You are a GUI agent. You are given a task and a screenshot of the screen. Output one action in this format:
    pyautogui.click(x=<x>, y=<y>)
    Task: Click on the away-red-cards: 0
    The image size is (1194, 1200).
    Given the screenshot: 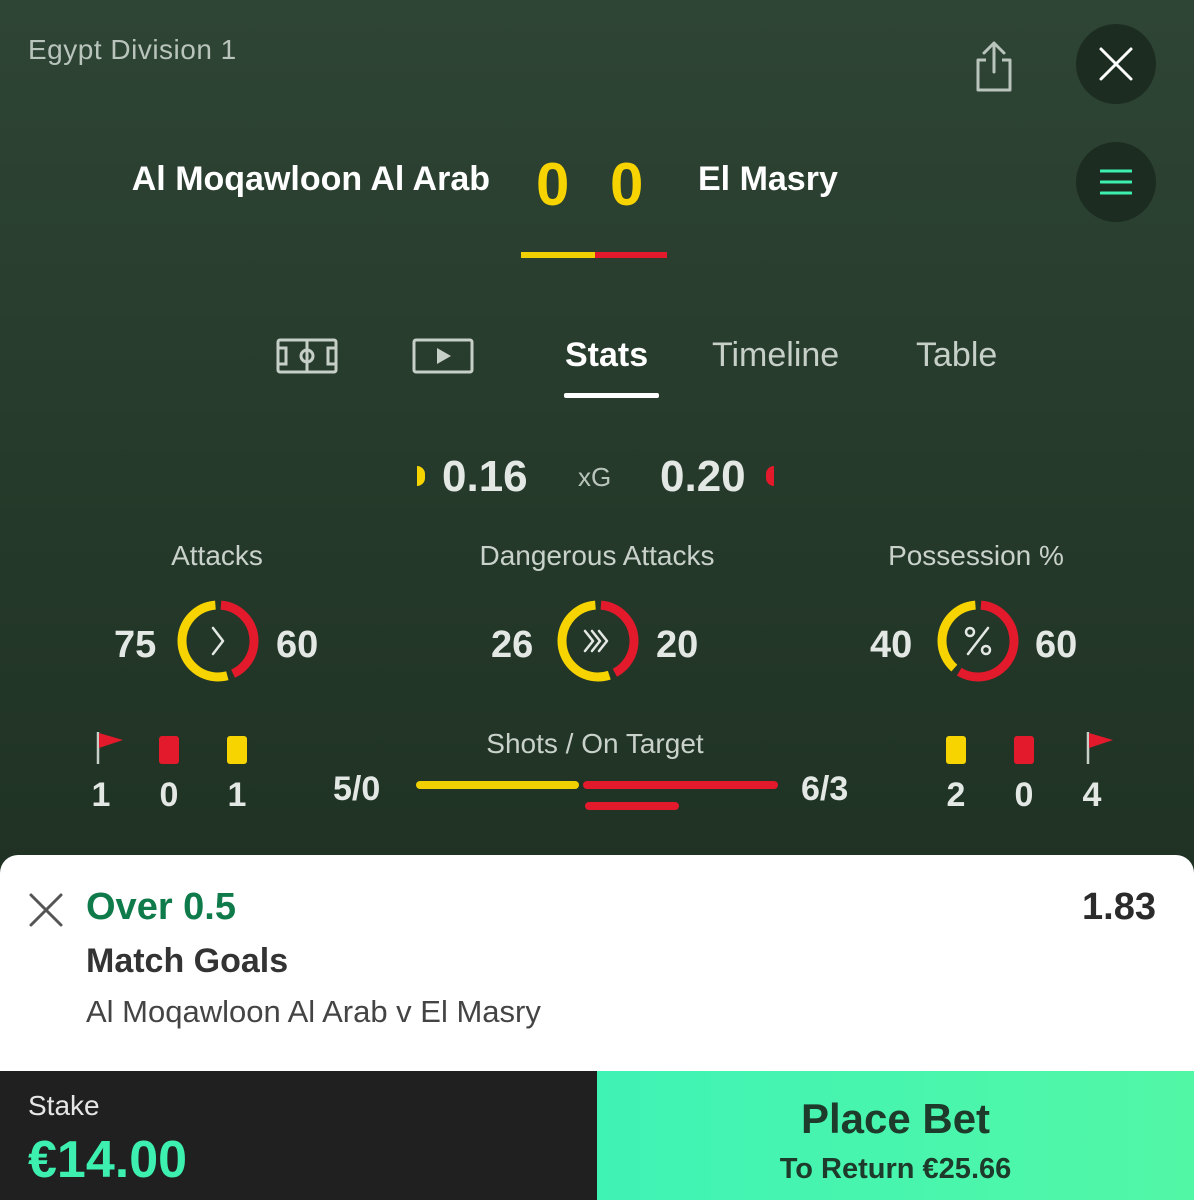 What is the action you would take?
    pyautogui.click(x=1024, y=795)
    